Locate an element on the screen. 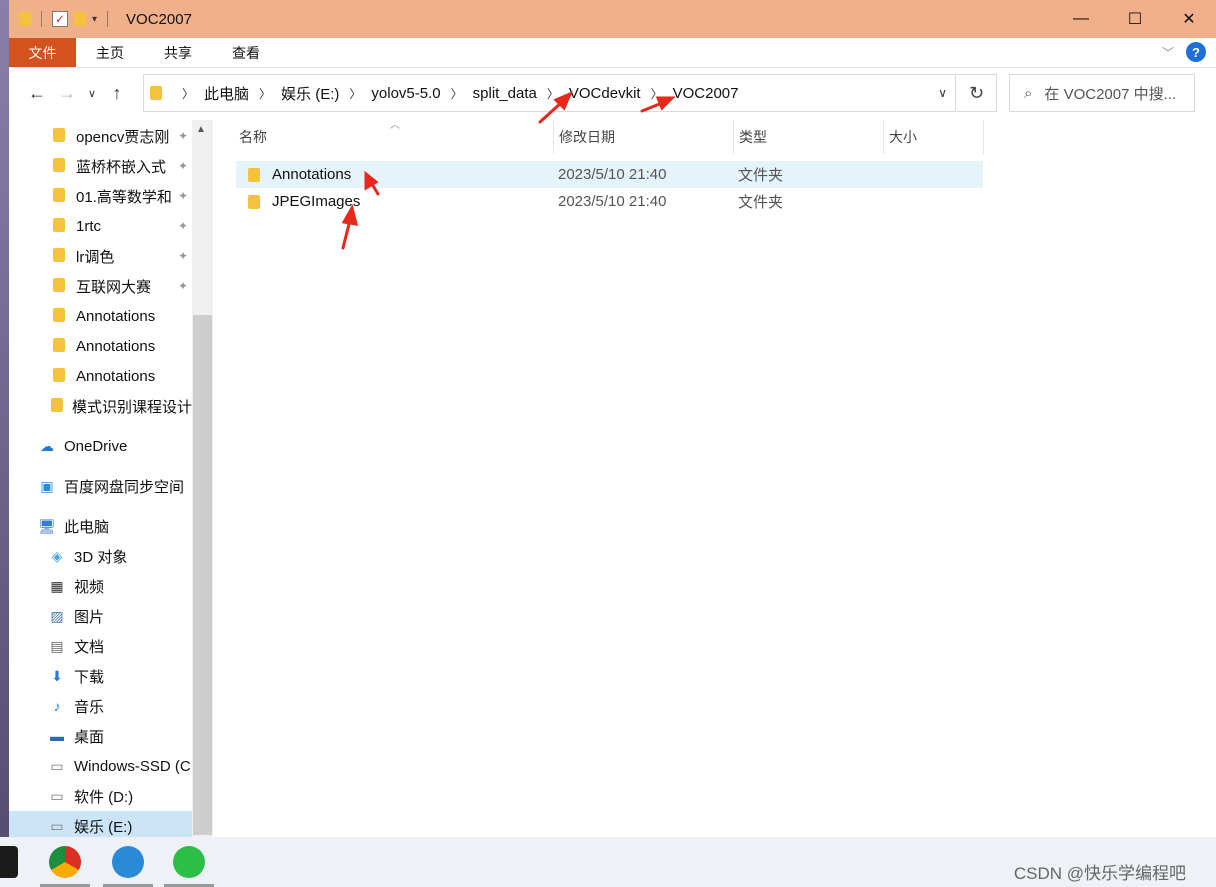  annotation-arrow-vocdevkit is located at coordinates (551, 112).